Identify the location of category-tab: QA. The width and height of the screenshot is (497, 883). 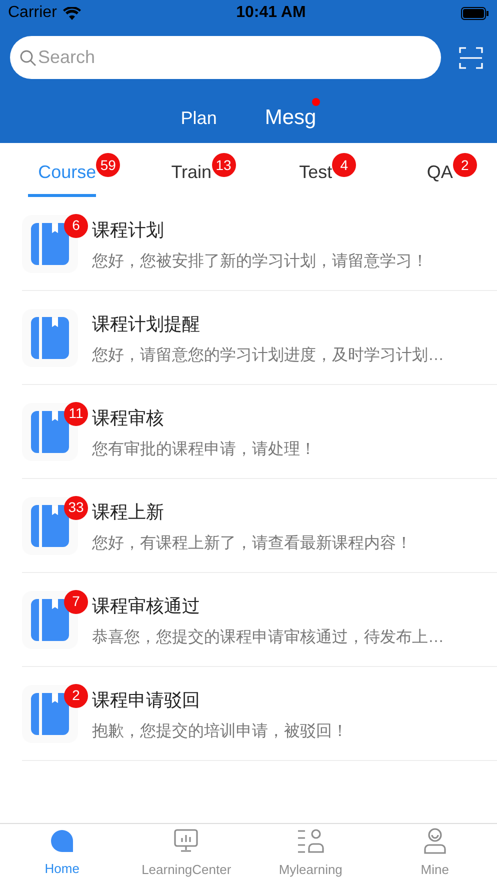
(434, 173).